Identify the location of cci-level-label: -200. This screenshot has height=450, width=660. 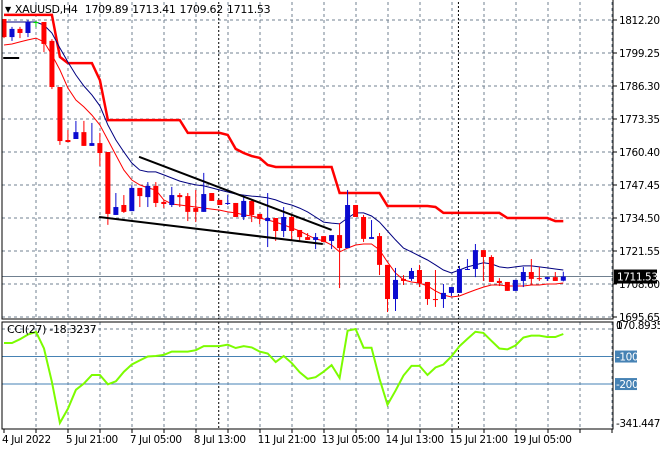
(627, 385).